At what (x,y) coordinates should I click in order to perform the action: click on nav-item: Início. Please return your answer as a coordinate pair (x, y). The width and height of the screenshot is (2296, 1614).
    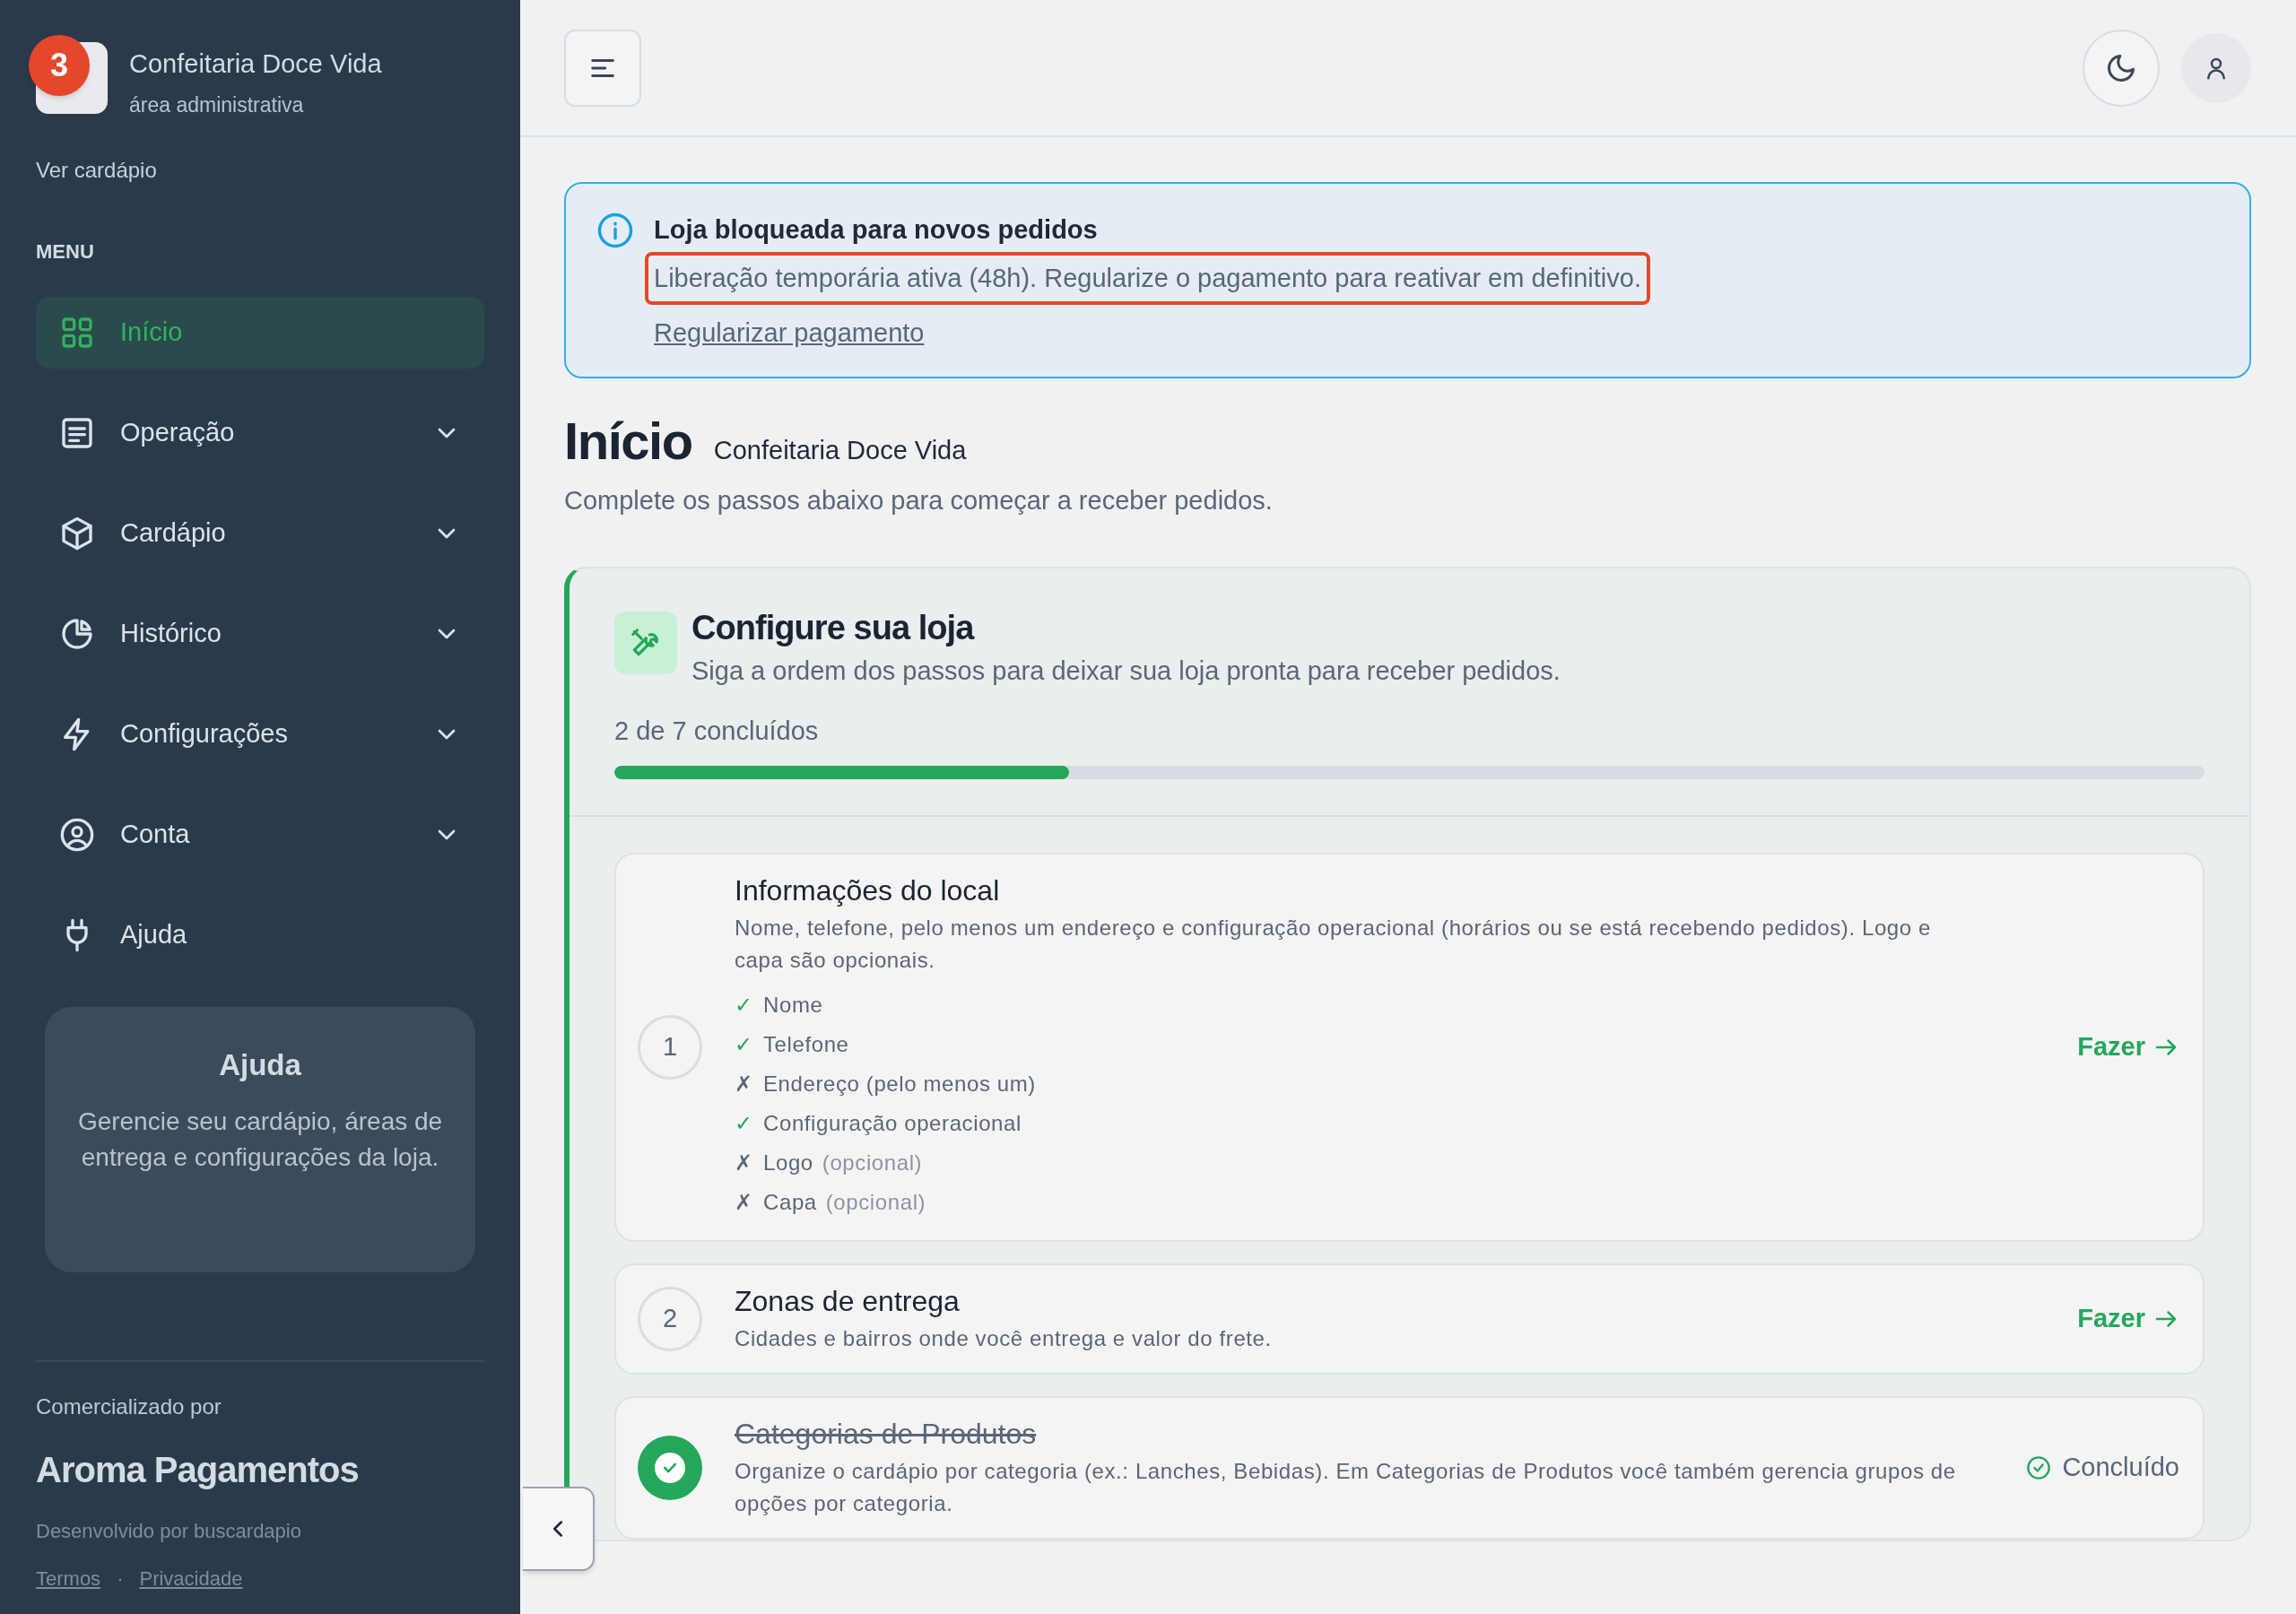
    Looking at the image, I should click on (260, 333).